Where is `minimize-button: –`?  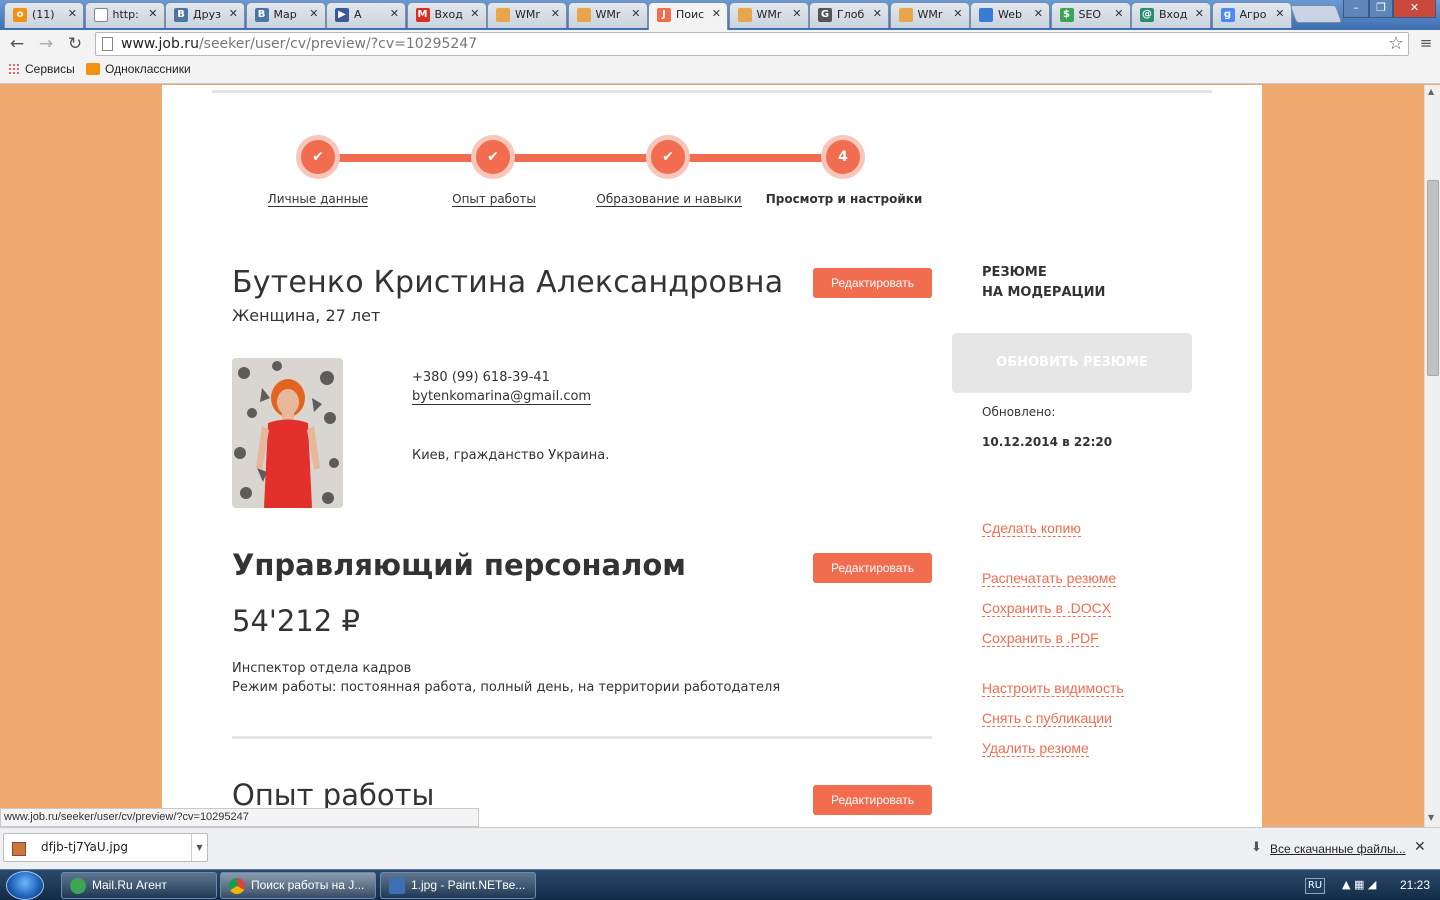
minimize-button: – is located at coordinates (1356, 9).